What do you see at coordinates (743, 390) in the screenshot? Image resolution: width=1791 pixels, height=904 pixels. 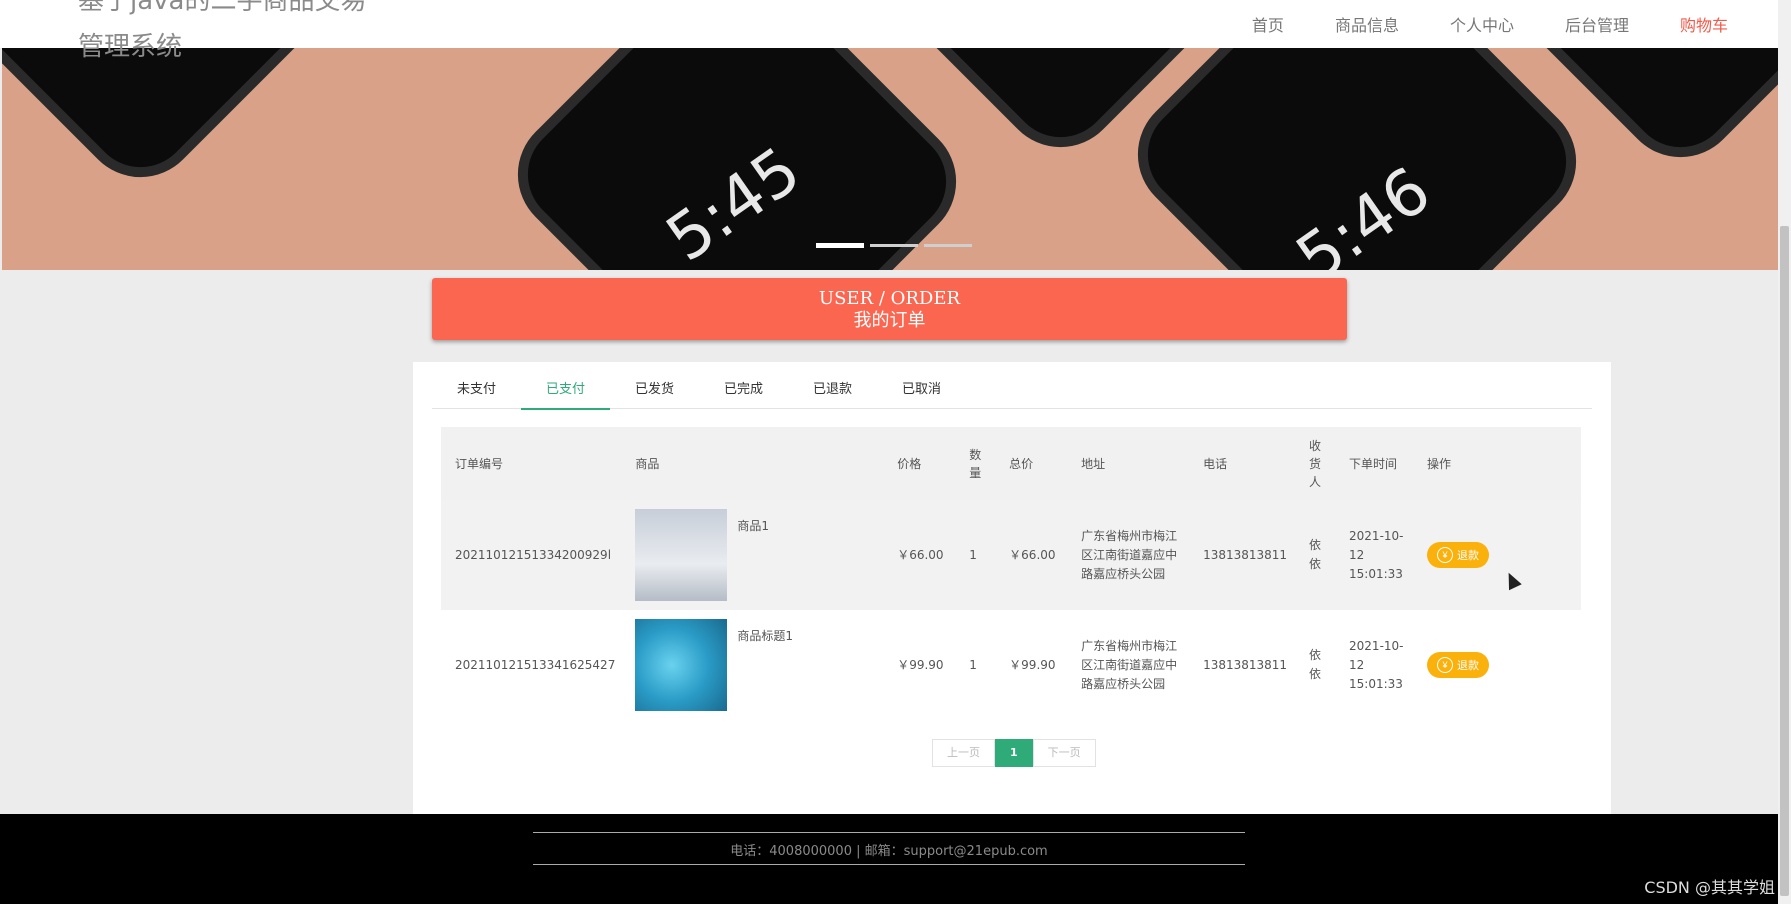 I see `tab-completed: 已完成` at bounding box center [743, 390].